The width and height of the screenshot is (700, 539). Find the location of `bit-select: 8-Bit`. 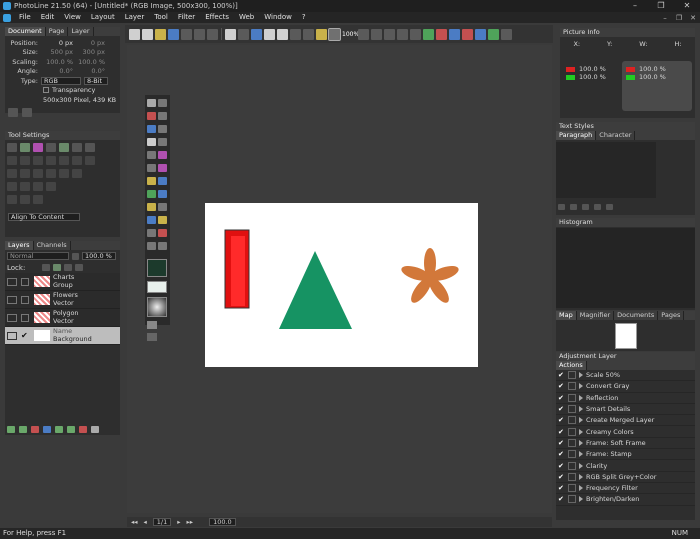

bit-select: 8-Bit is located at coordinates (96, 80).